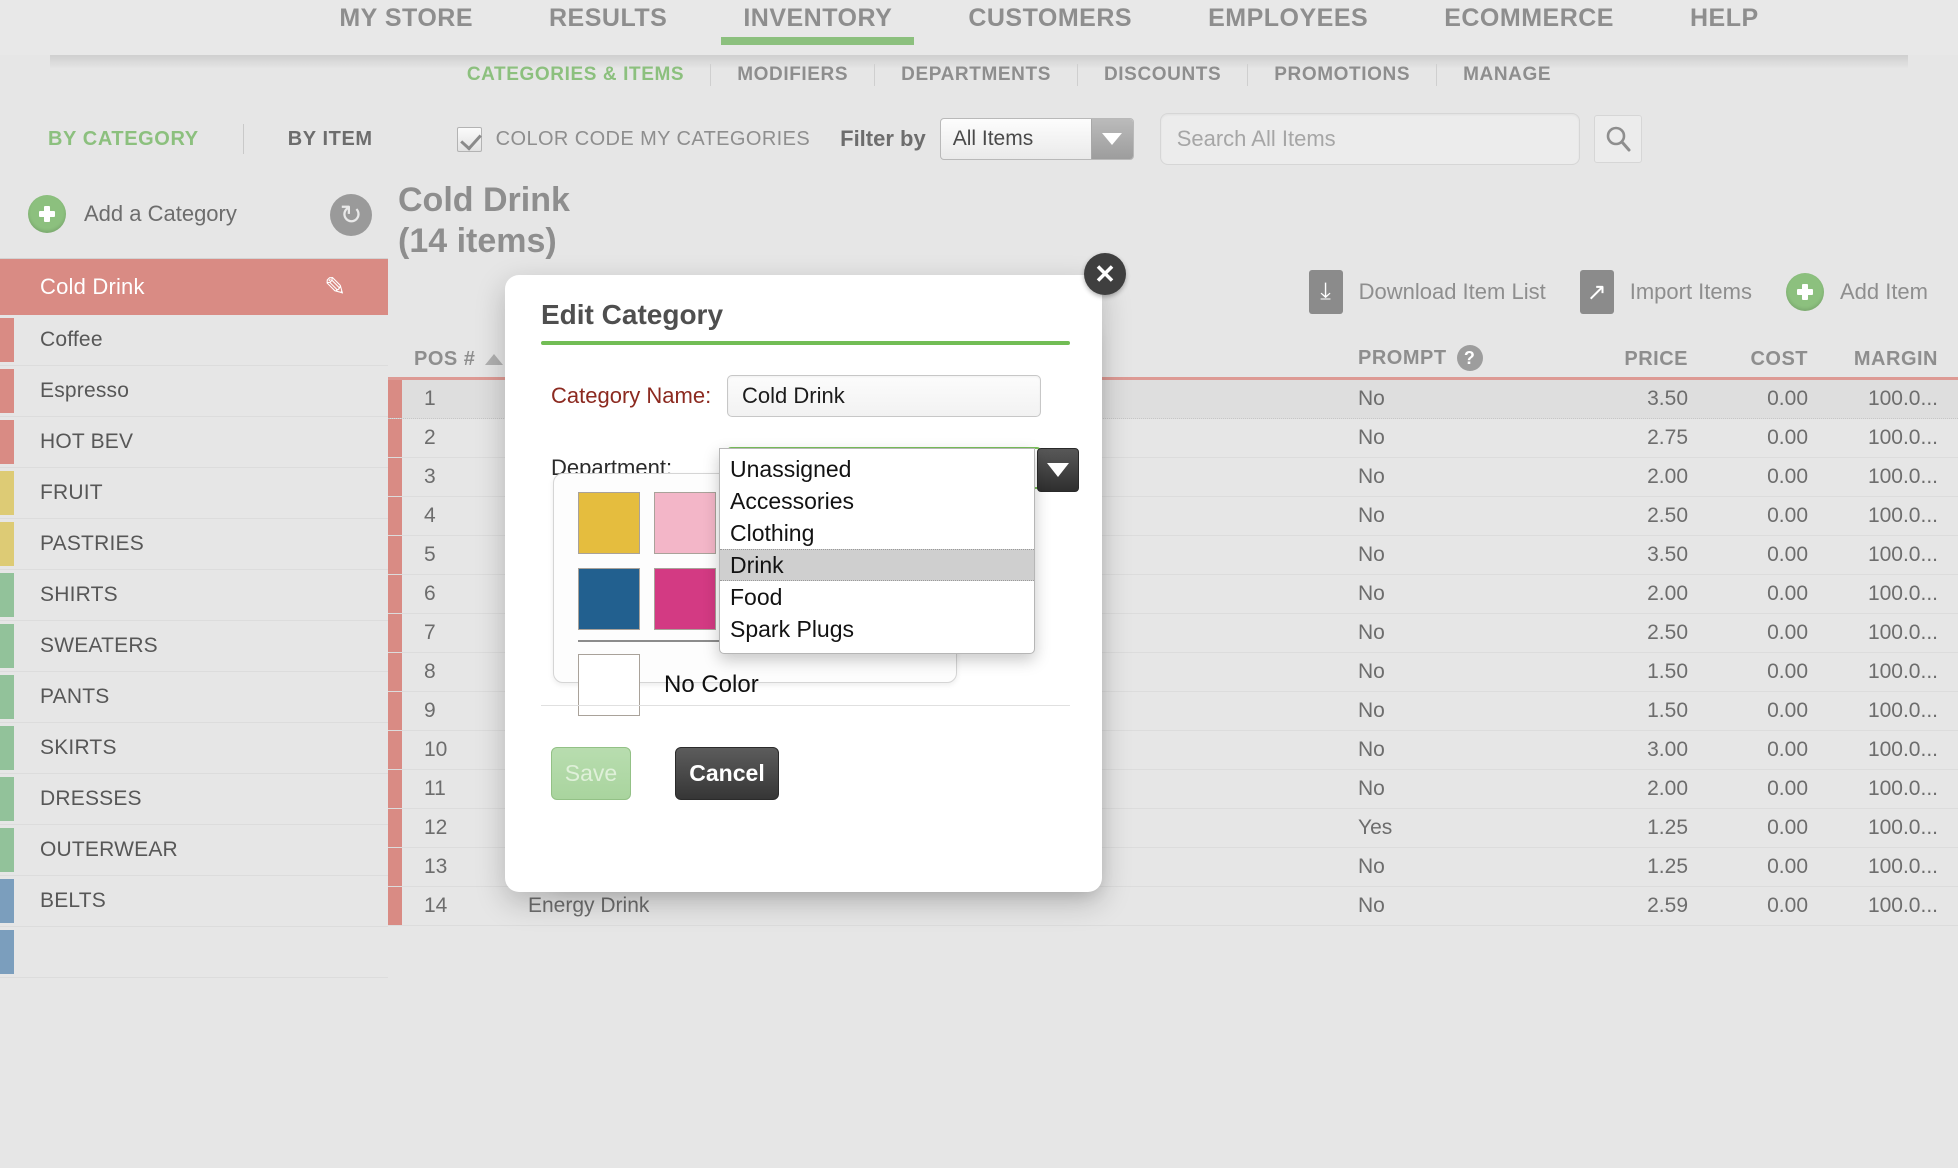  Describe the element at coordinates (1105, 274) in the screenshot. I see `close-icon: ✕` at that location.